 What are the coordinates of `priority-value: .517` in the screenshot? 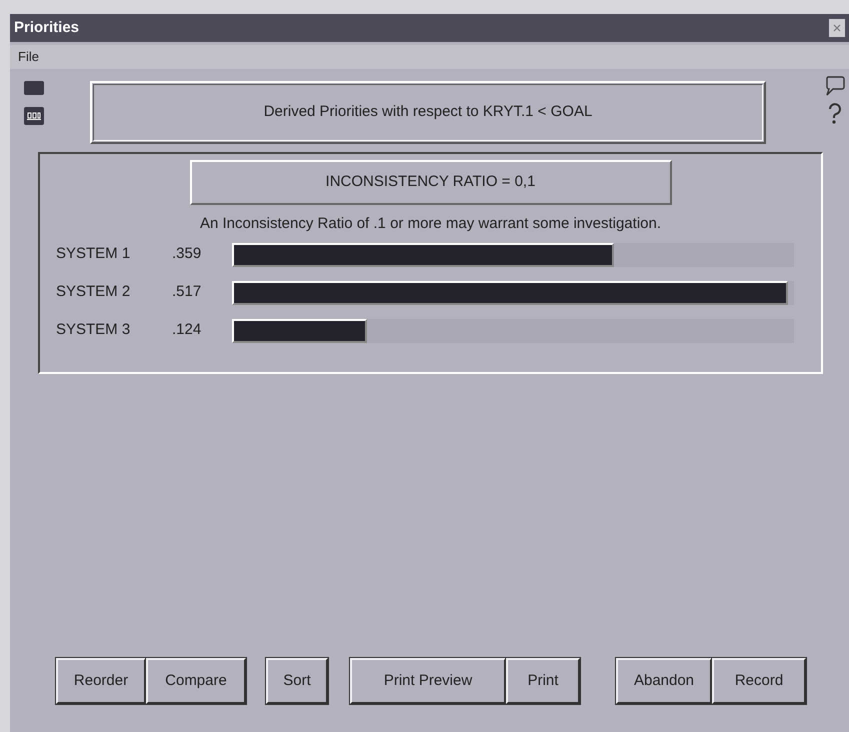 It's located at (187, 292).